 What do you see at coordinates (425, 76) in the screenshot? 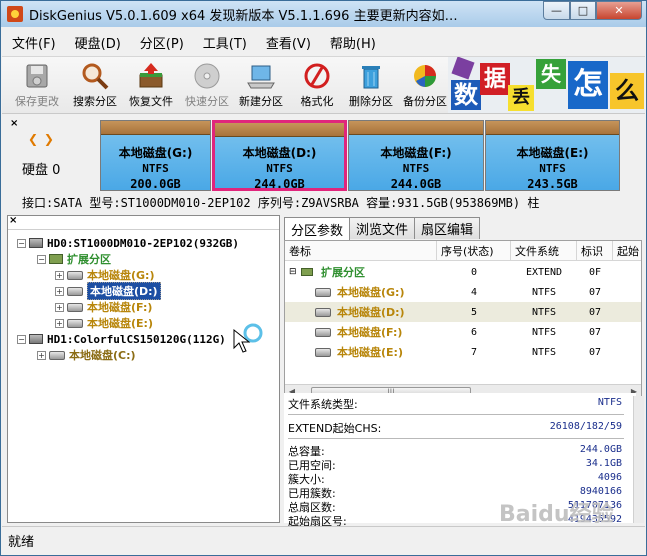
I see `backup-pie-icon` at bounding box center [425, 76].